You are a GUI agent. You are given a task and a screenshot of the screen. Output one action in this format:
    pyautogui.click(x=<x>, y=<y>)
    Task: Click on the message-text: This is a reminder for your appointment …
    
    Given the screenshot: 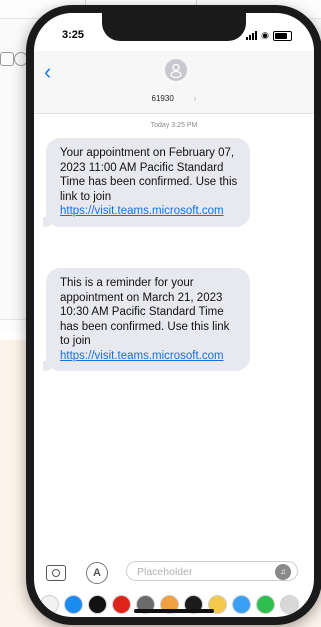 What is the action you would take?
    pyautogui.click(x=145, y=312)
    